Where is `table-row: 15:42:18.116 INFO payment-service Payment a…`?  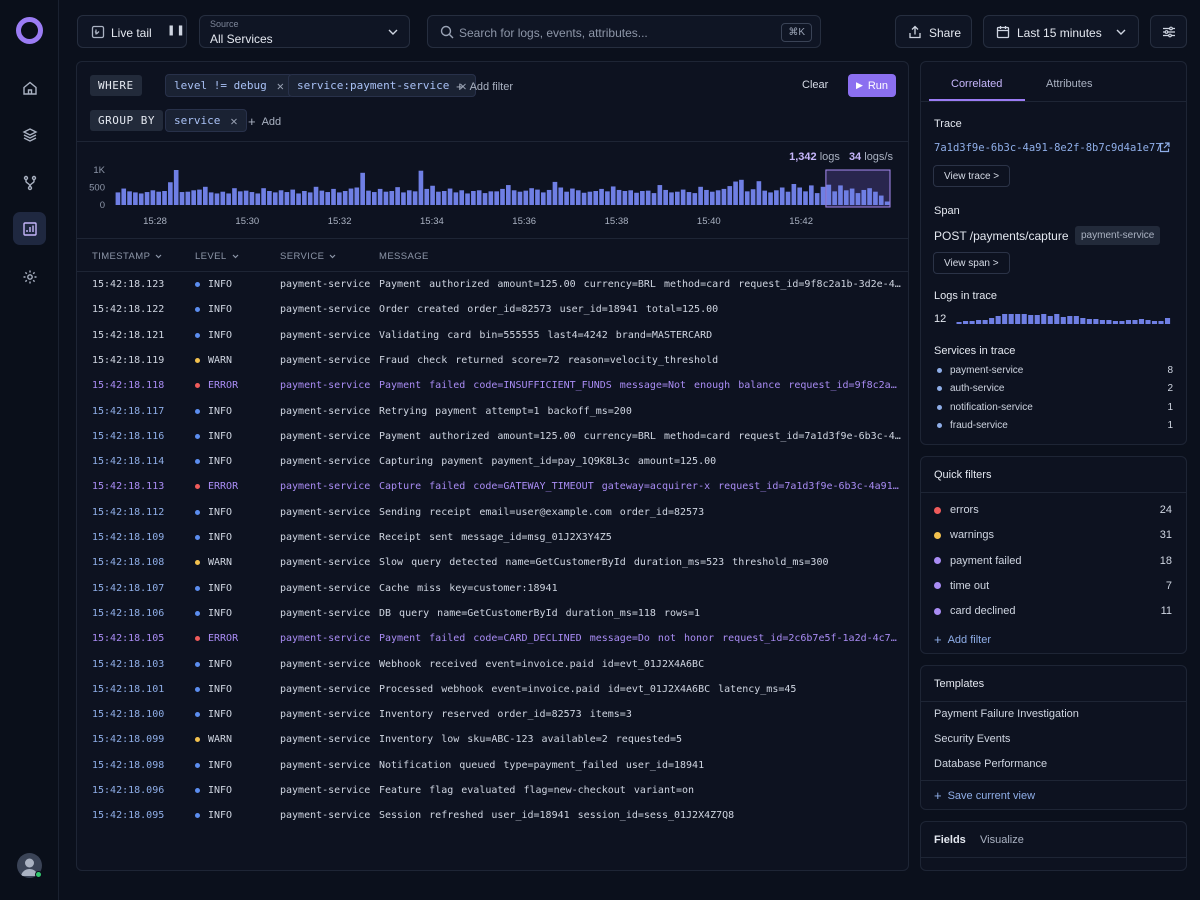 table-row: 15:42:18.116 INFO payment-service Payment a… is located at coordinates (492, 436).